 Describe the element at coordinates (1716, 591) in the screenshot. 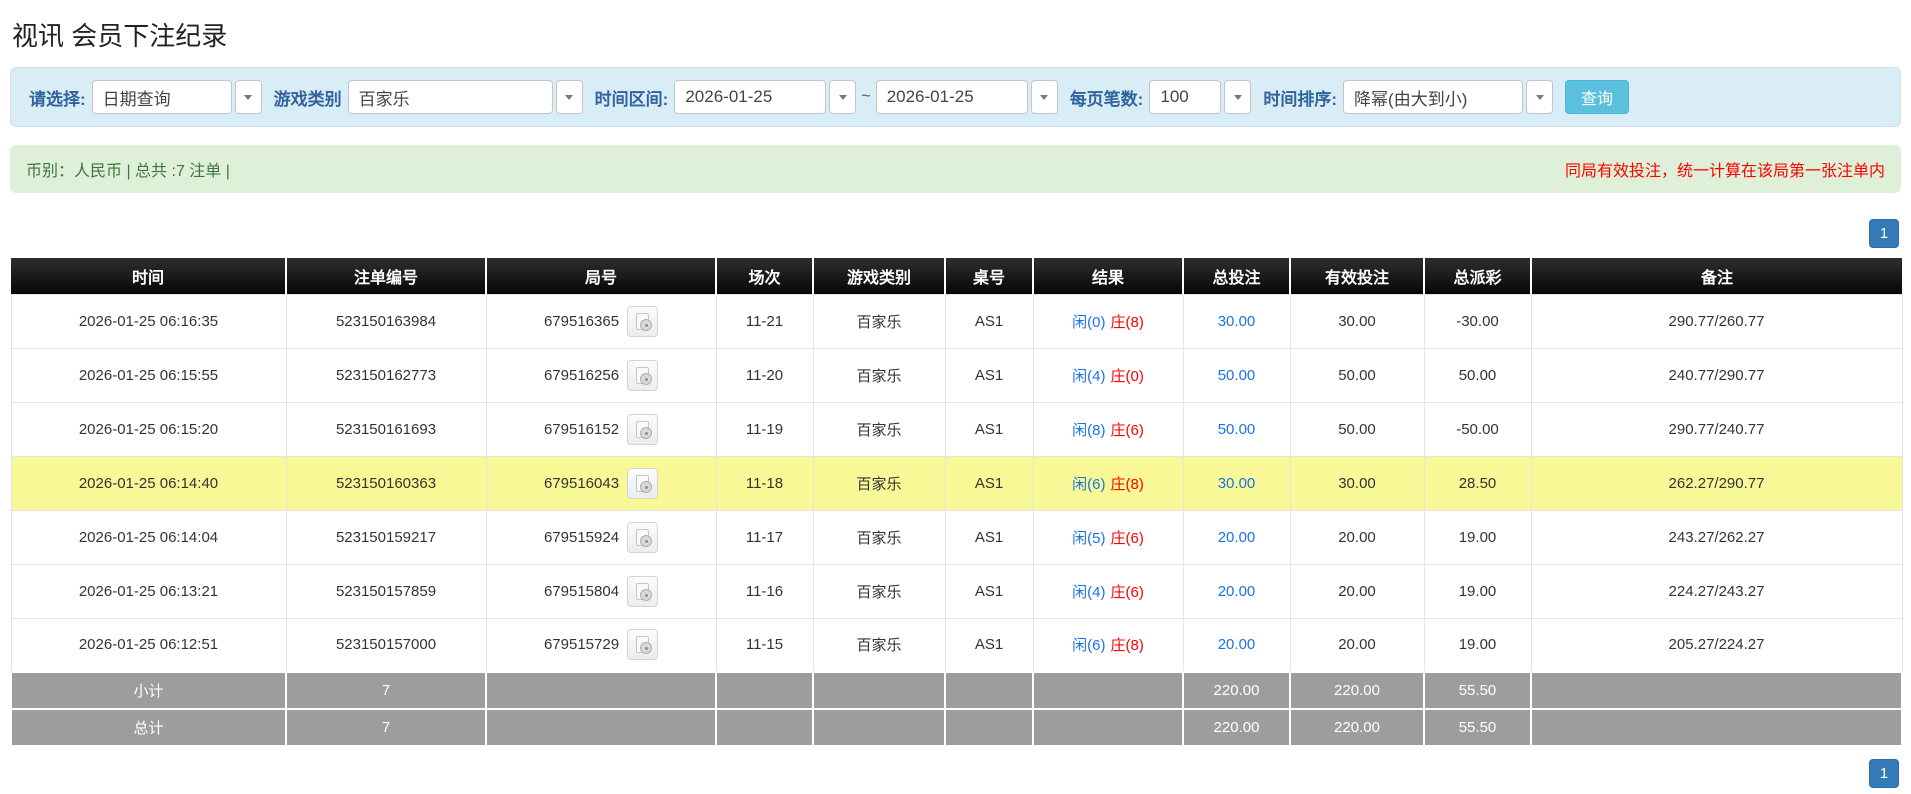

I see `remark-cell: 224.27/243.27` at that location.